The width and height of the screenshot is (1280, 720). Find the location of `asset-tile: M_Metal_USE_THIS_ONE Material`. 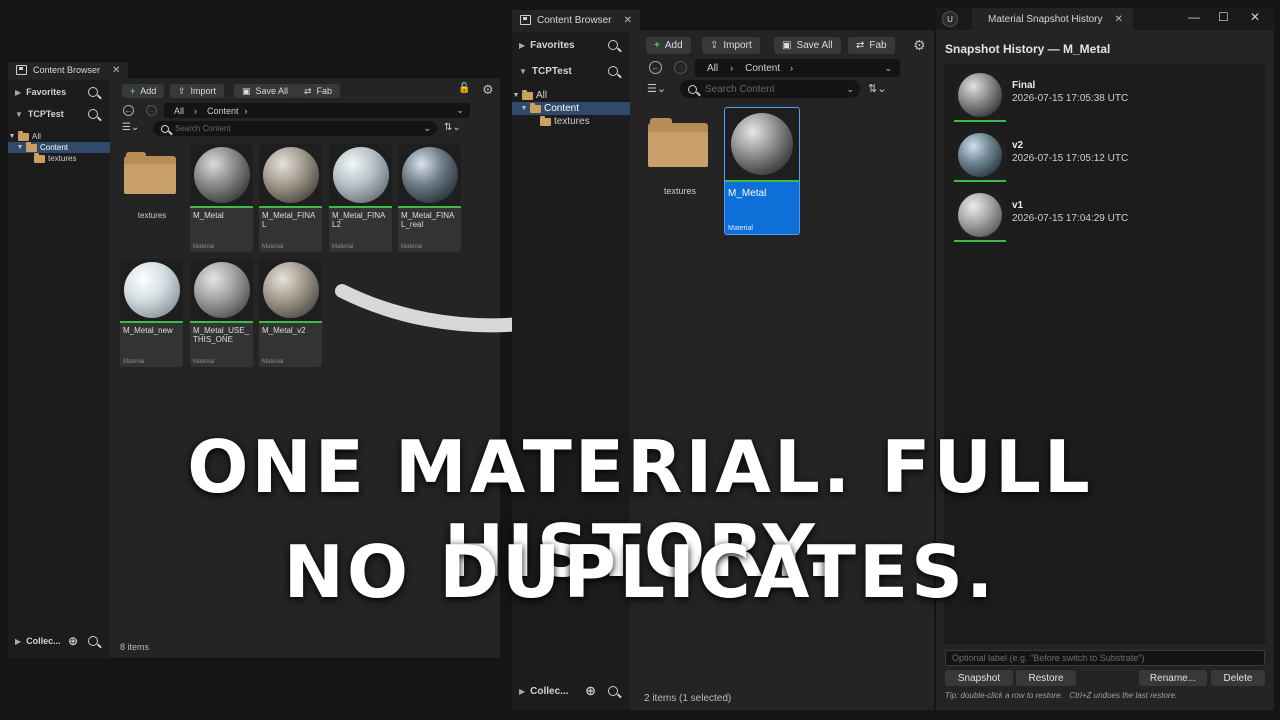

asset-tile: M_Metal_USE_THIS_ONE Material is located at coordinates (221, 313).